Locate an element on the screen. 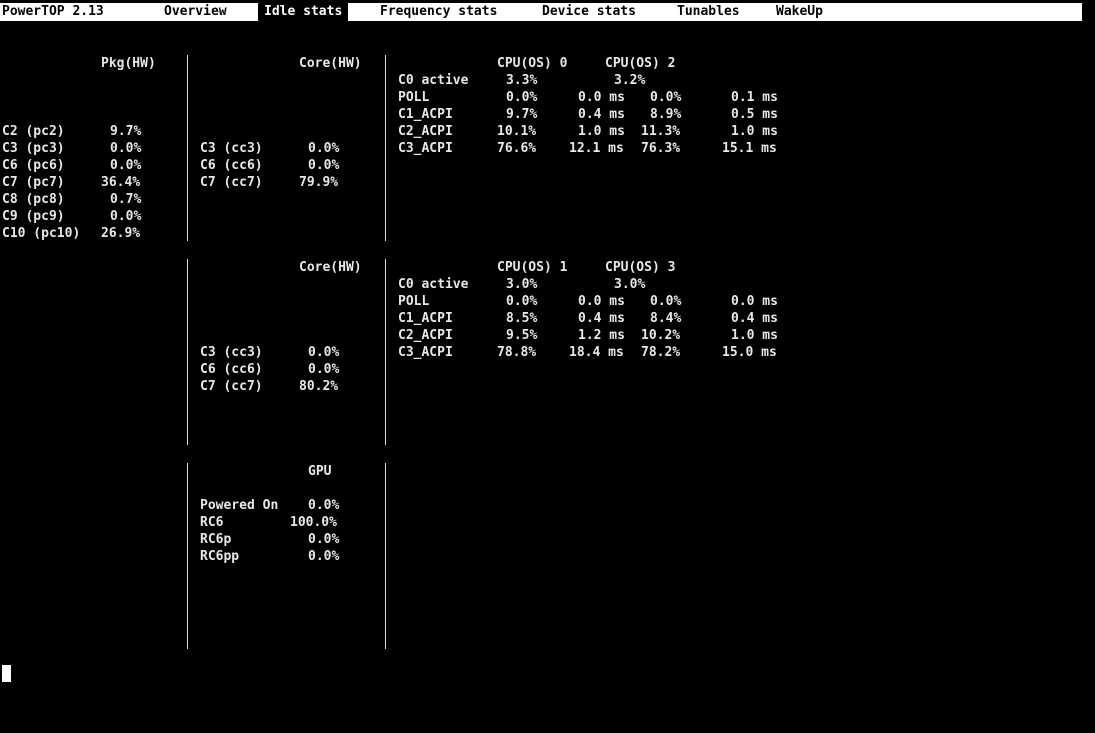 This screenshot has height=733, width=1095. gpu-row-label: Powered On is located at coordinates (239, 505).